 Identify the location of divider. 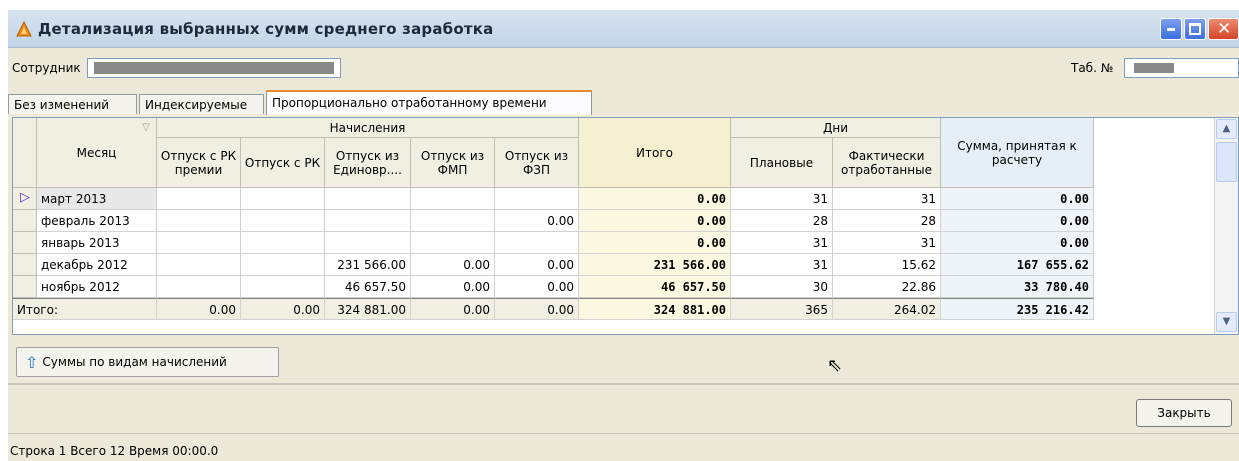
(623, 384).